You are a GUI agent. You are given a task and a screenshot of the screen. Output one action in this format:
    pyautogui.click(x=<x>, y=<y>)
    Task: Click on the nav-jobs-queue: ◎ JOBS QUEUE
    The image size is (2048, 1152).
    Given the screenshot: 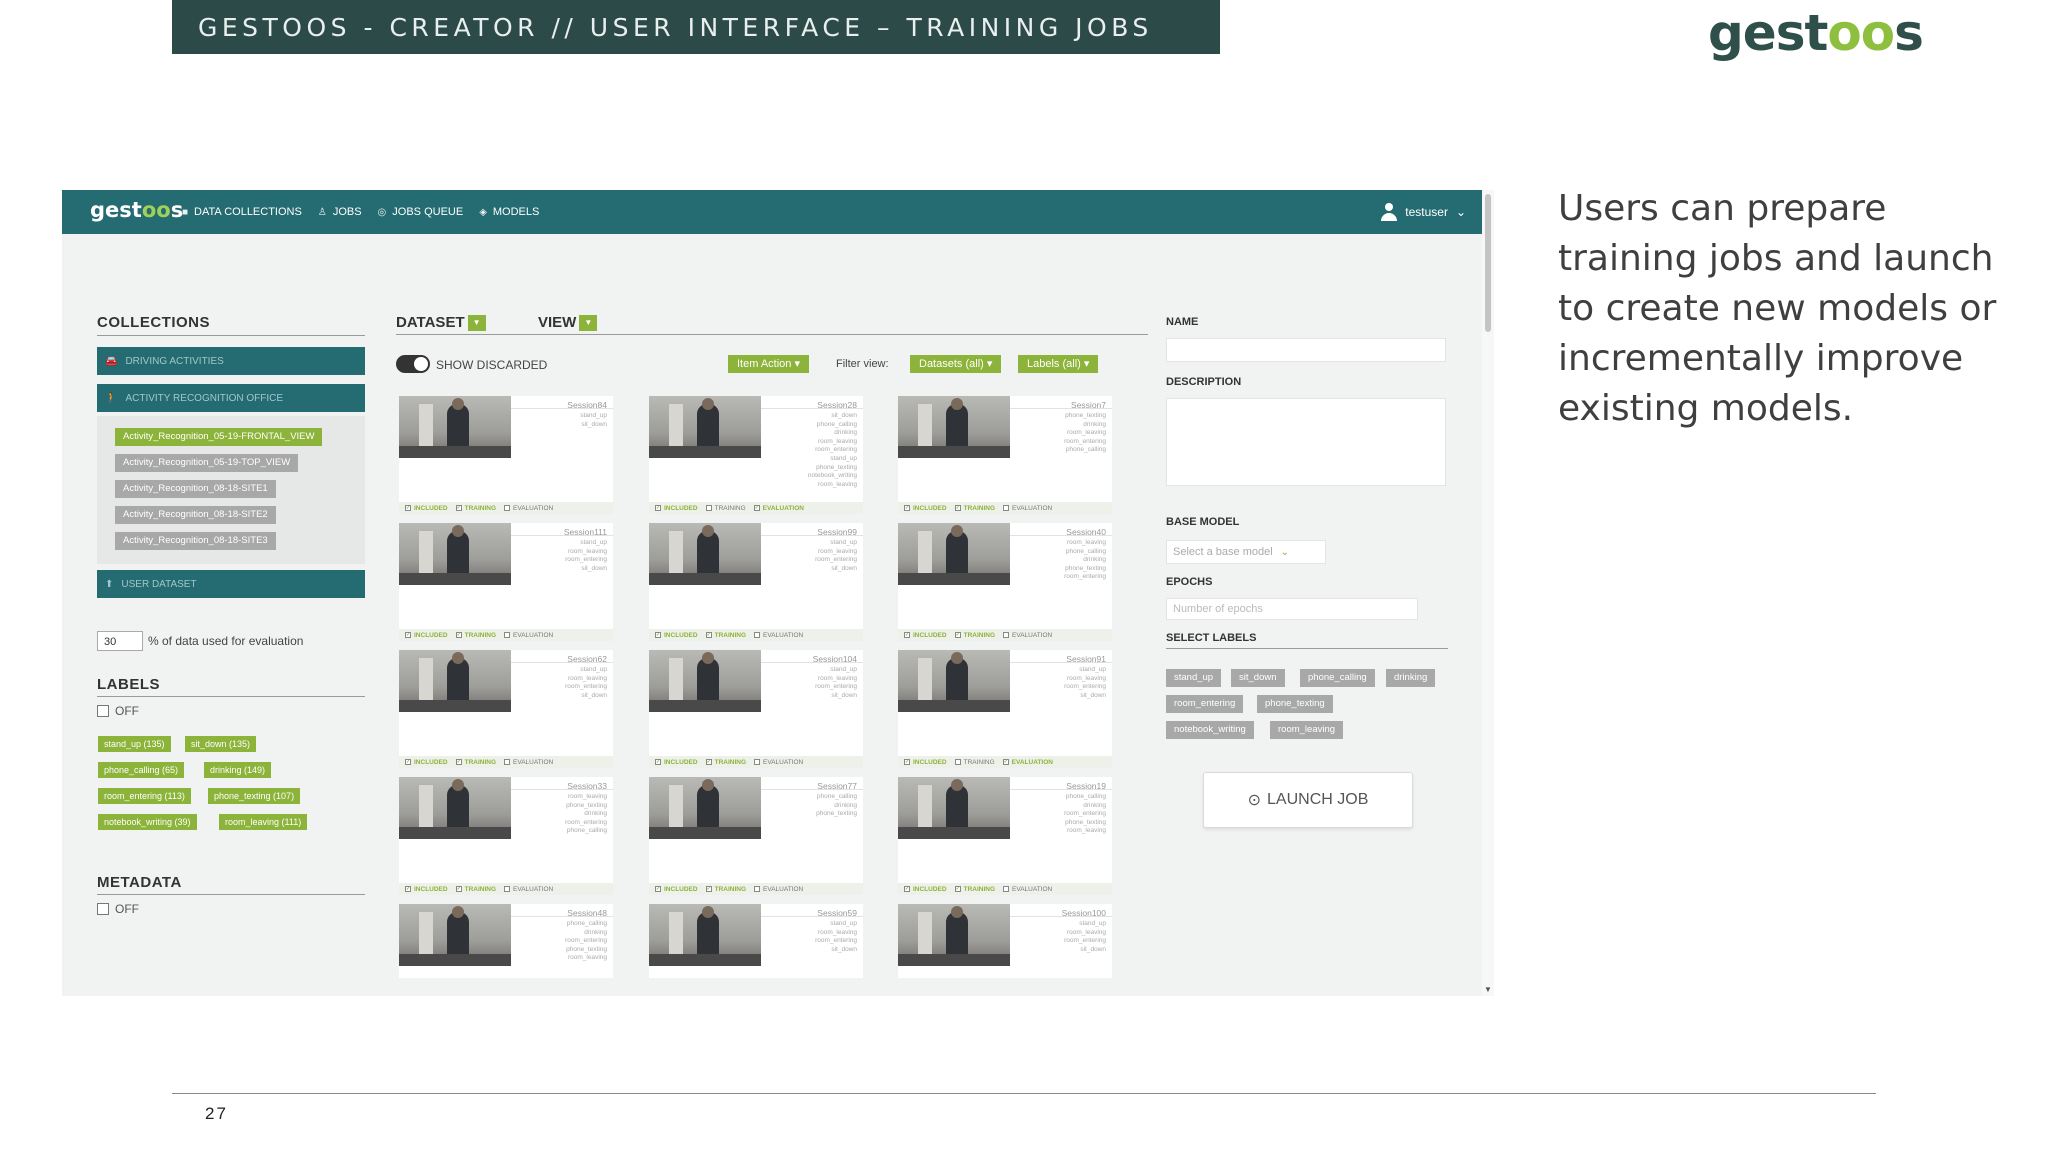 What is the action you would take?
    pyautogui.click(x=421, y=212)
    